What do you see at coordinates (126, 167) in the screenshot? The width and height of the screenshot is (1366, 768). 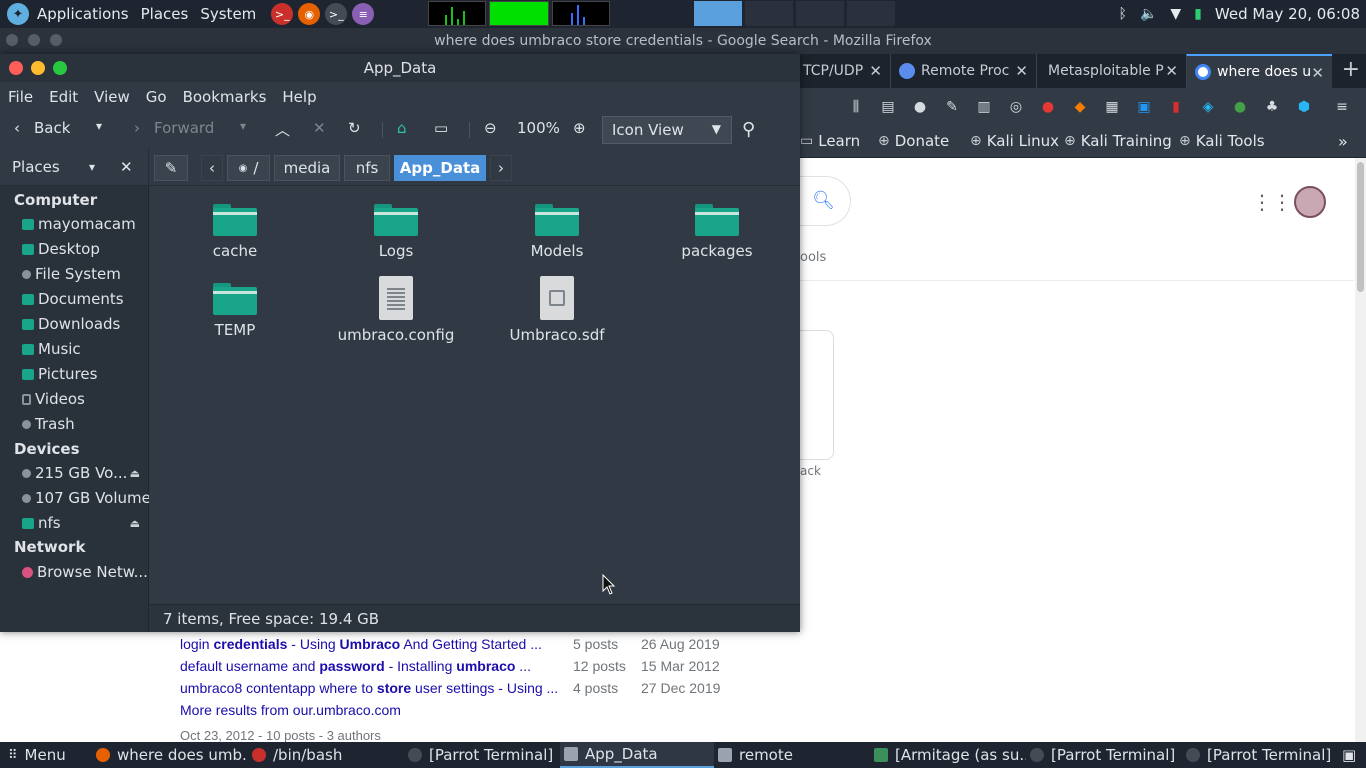 I see `close-sidebar-icon: ✕` at bounding box center [126, 167].